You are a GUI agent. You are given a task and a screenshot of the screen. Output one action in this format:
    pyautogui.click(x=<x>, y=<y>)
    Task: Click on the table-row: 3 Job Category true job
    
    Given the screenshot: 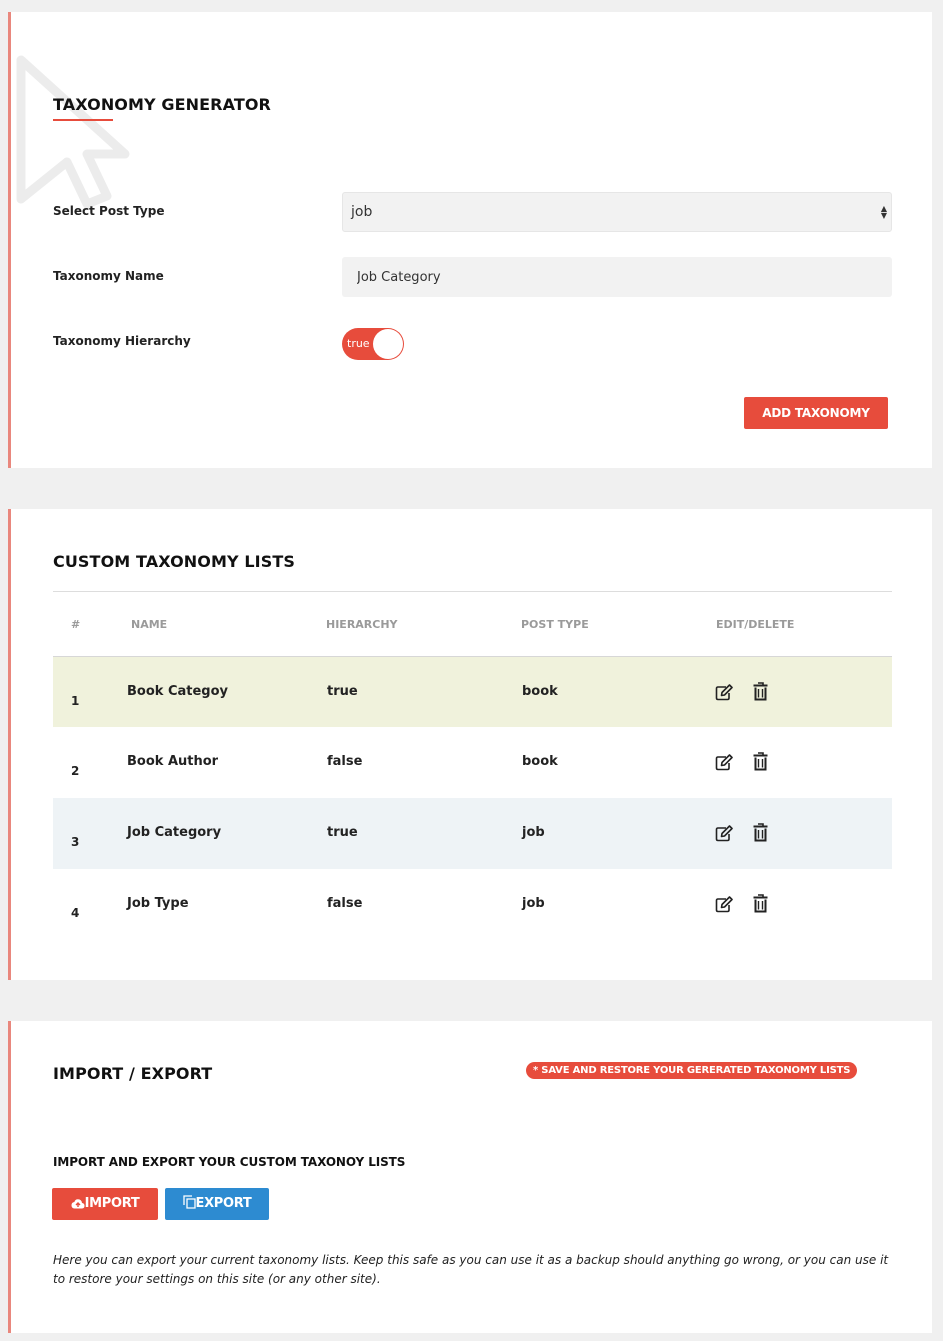 What is the action you would take?
    pyautogui.click(x=472, y=833)
    